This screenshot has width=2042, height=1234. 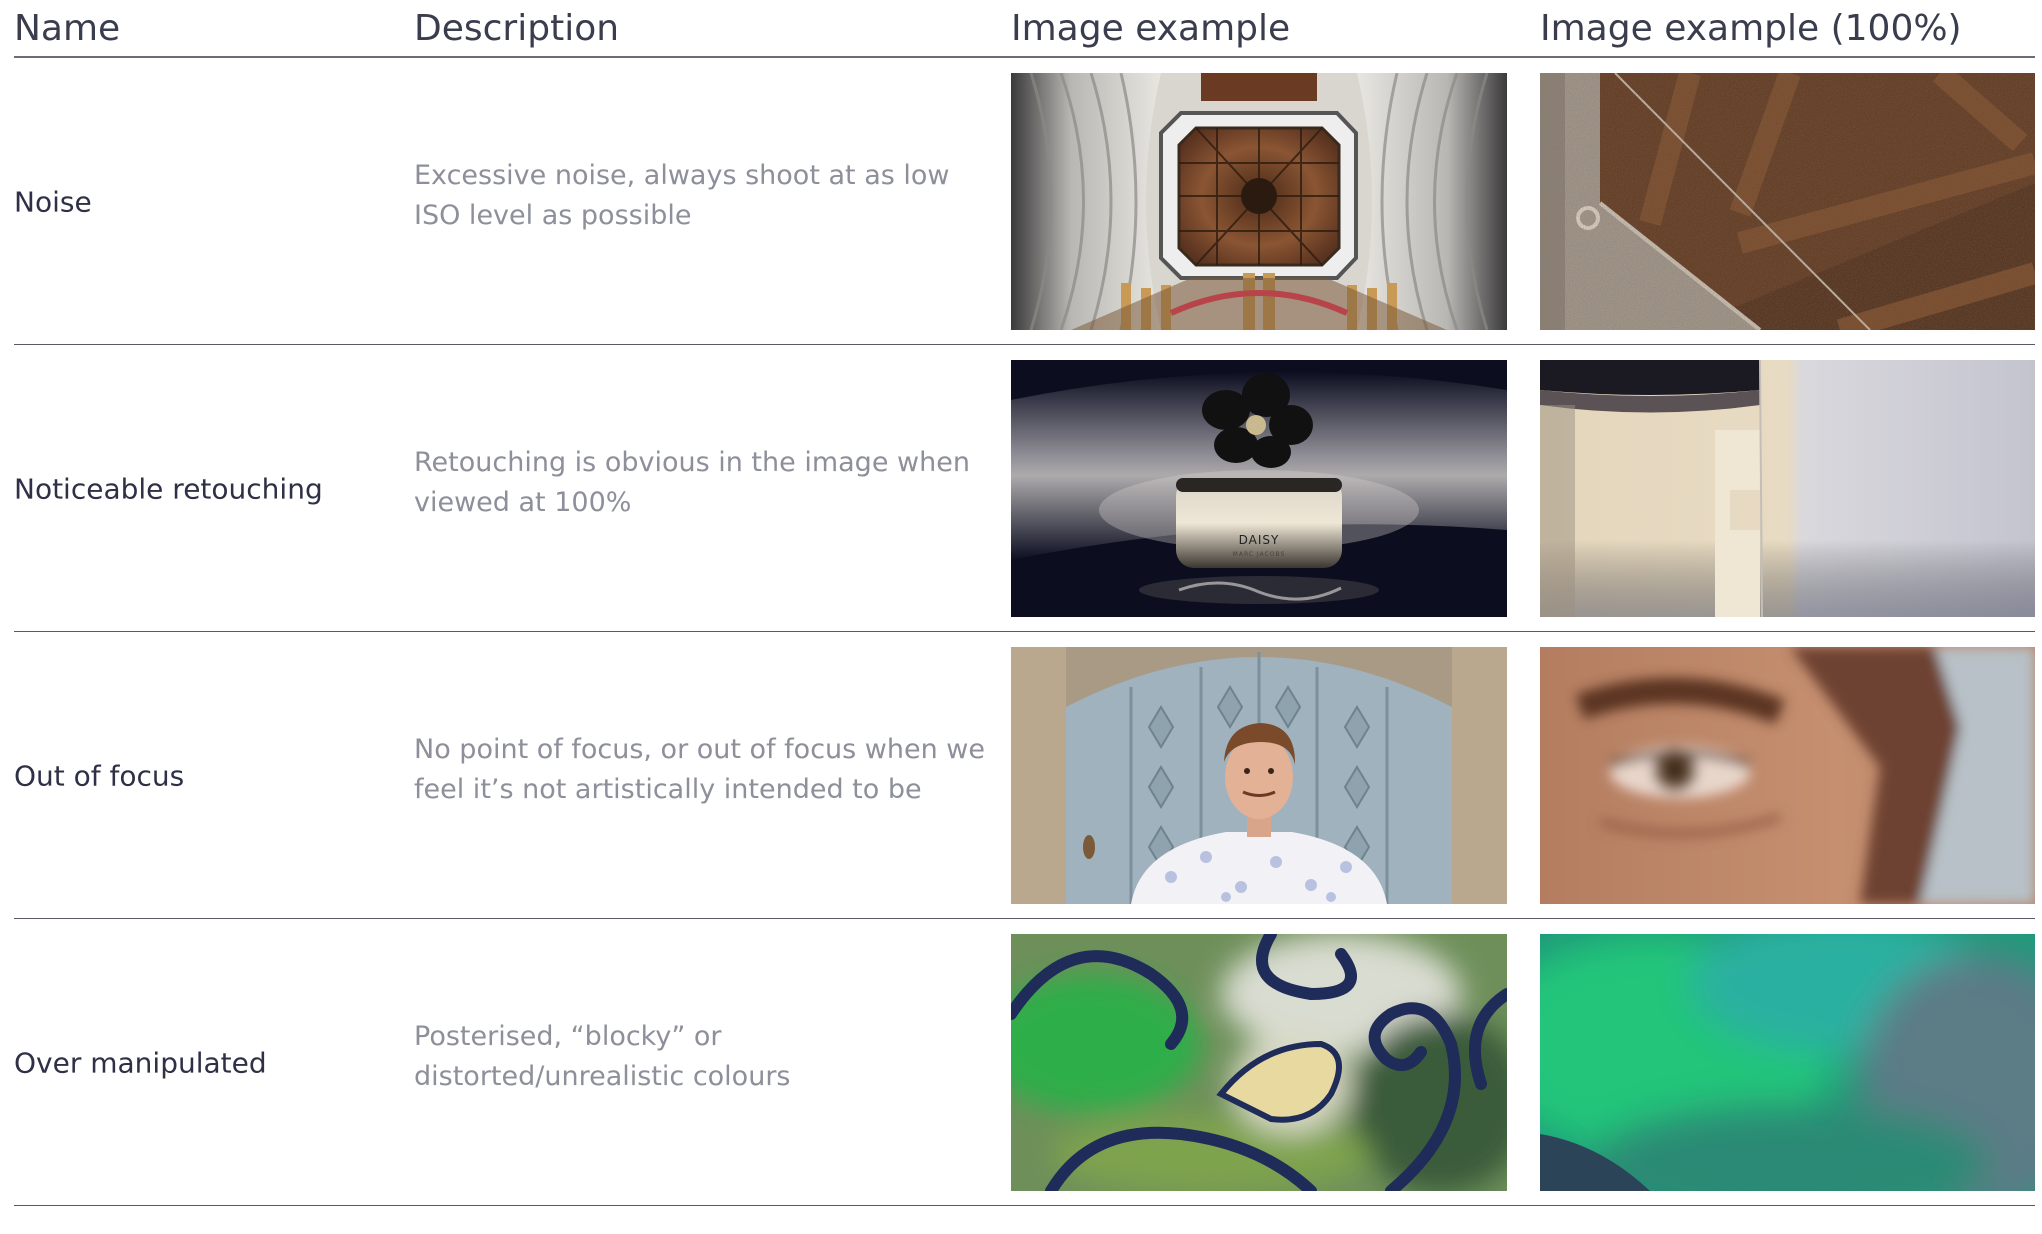 I want to click on example-image-cathedral-ceiling, so click(x=1259, y=201).